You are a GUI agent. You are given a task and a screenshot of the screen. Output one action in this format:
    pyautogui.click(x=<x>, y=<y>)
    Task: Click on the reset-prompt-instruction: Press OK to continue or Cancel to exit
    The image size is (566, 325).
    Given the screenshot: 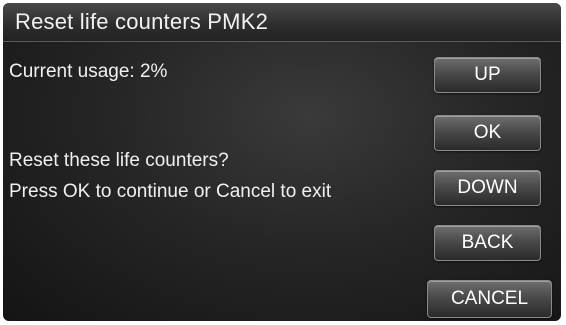 What is the action you would take?
    pyautogui.click(x=170, y=191)
    